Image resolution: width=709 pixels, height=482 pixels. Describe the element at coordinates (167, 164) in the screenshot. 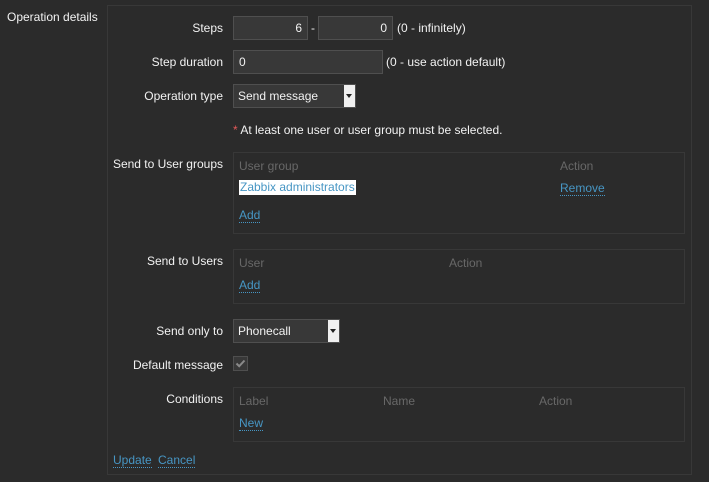

I see `user-groups-label: Send to User groups` at that location.